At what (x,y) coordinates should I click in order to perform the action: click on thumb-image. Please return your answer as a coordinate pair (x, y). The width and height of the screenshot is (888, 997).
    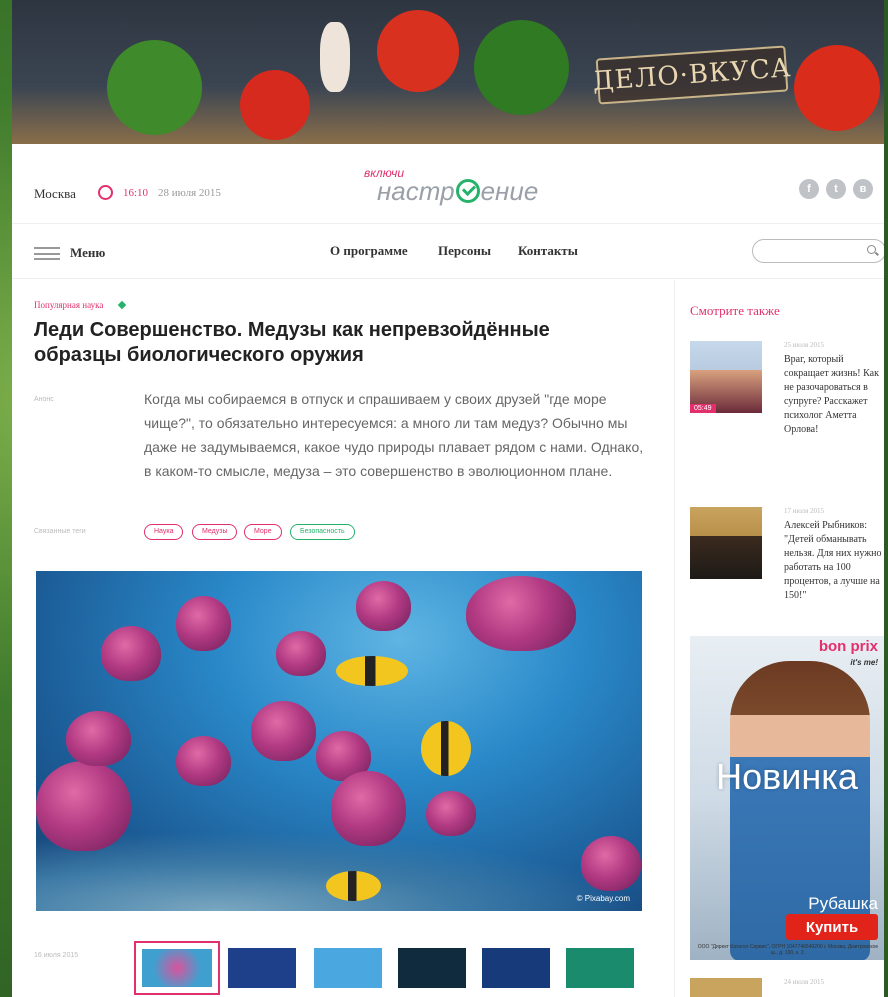
    Looking at the image, I should click on (177, 968).